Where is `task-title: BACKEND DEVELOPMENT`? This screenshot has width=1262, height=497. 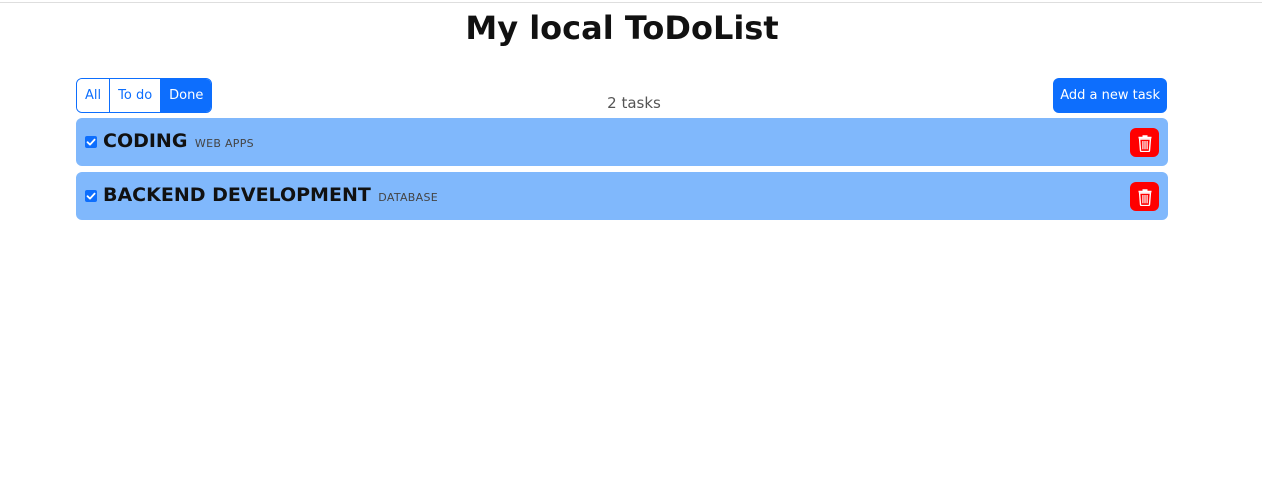 task-title: BACKEND DEVELOPMENT is located at coordinates (237, 195).